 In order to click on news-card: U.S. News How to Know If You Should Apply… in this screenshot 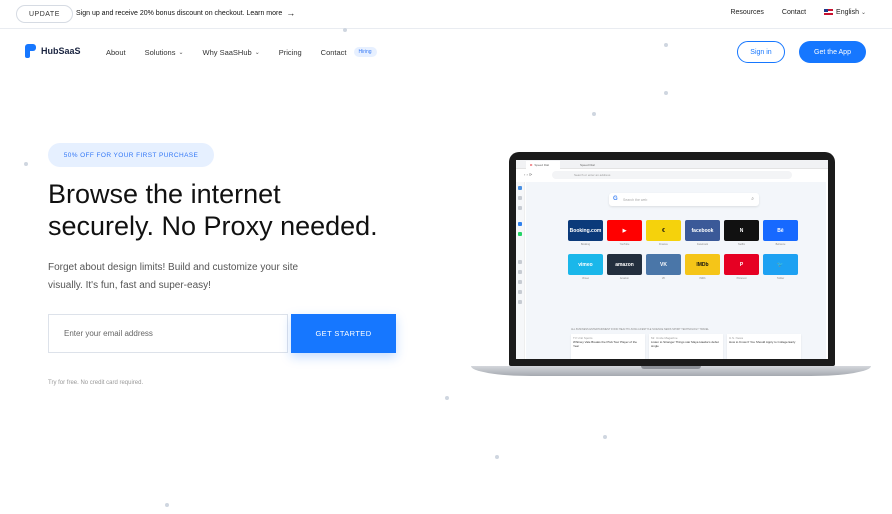, I will do `click(764, 346)`.